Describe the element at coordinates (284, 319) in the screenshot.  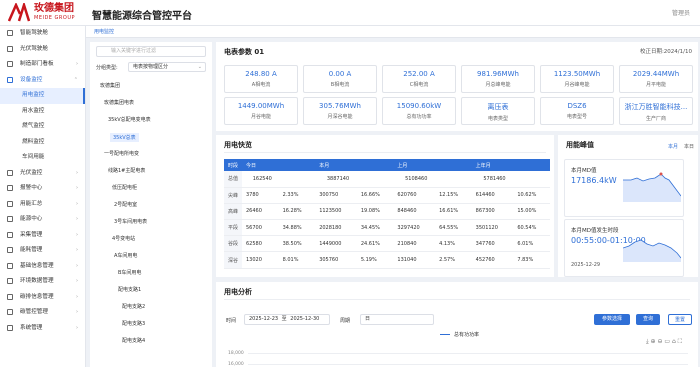
I see `date-separator: 至` at that location.